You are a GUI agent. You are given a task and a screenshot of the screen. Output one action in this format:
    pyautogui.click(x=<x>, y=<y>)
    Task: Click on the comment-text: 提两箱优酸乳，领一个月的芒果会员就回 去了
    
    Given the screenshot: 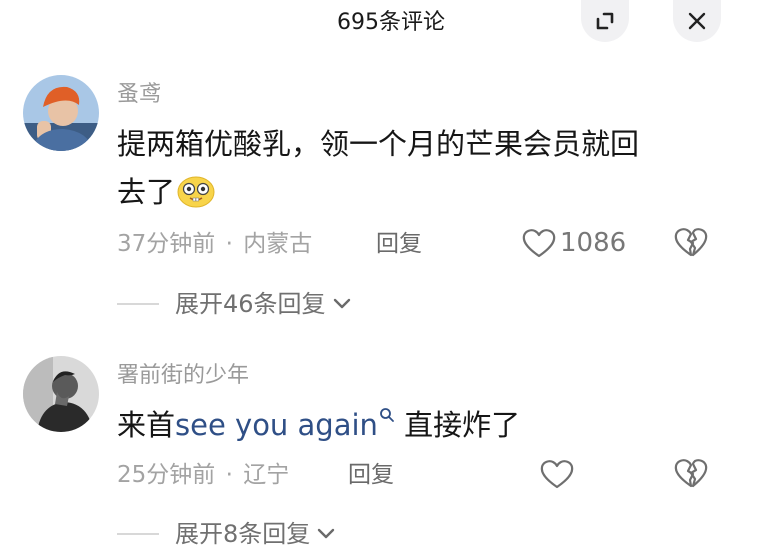 What is the action you would take?
    pyautogui.click(x=412, y=171)
    